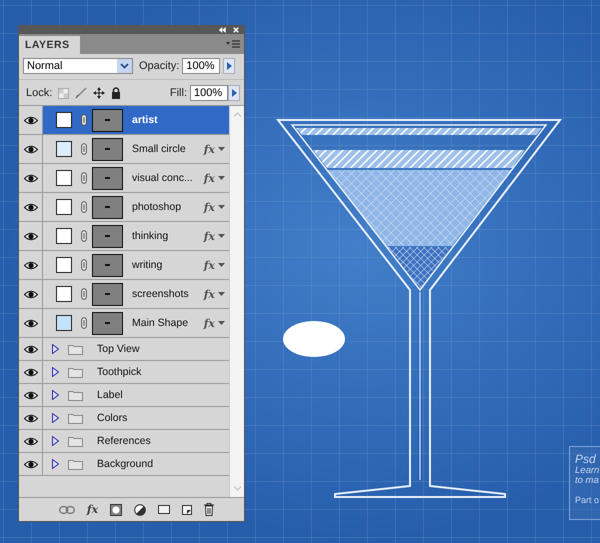 This screenshot has height=543, width=600. Describe the element at coordinates (124, 207) in the screenshot. I see `layer-row: photoshop fx` at that location.